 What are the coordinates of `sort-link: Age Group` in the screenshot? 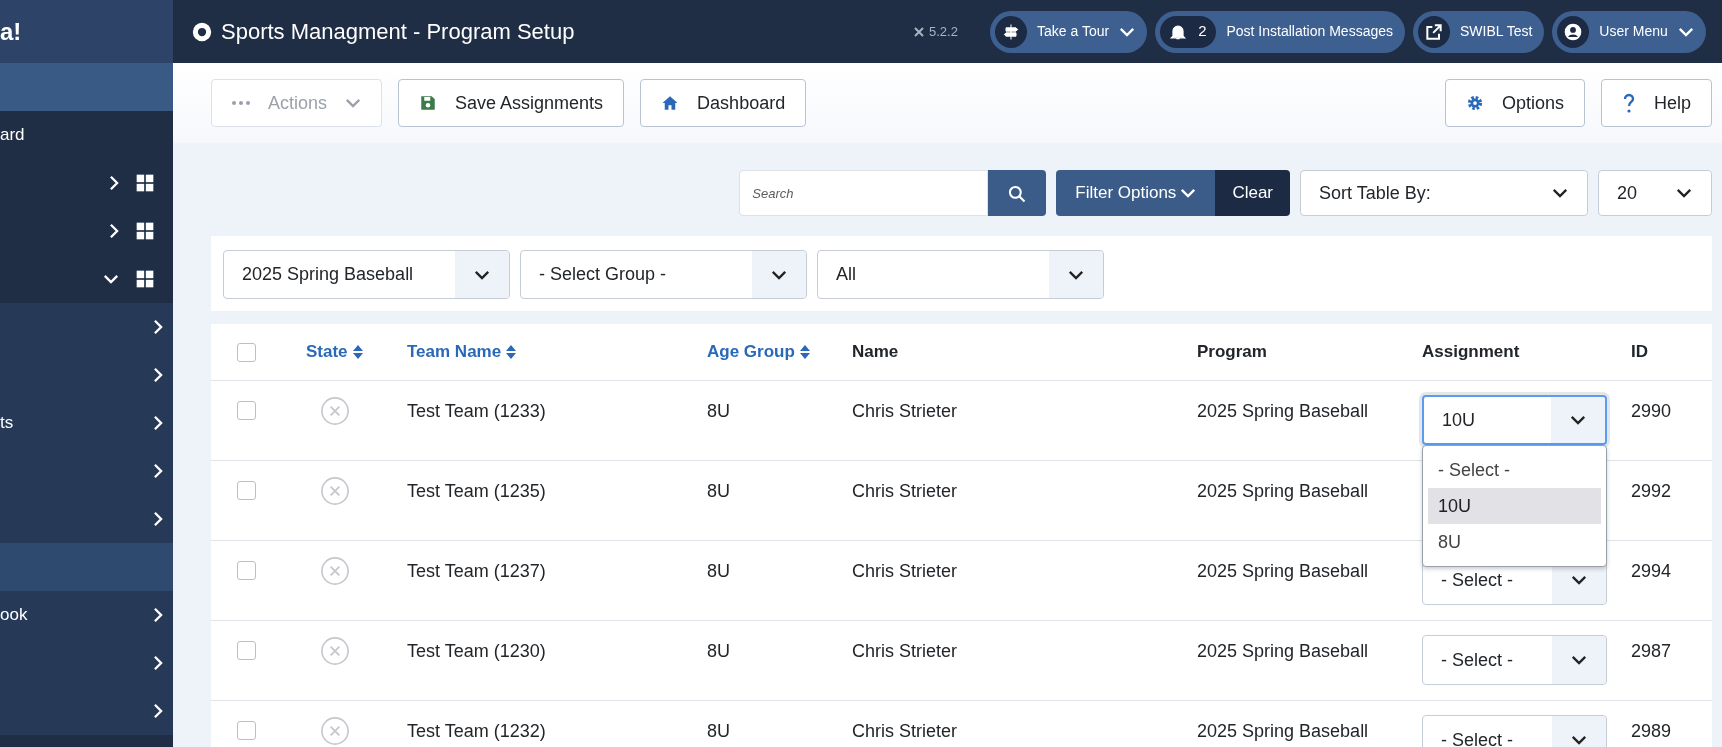 It's located at (759, 352).